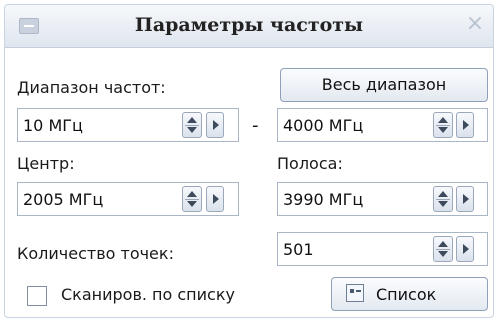 The image size is (500, 322). I want to click on points-label: Количество точек:, so click(95, 253).